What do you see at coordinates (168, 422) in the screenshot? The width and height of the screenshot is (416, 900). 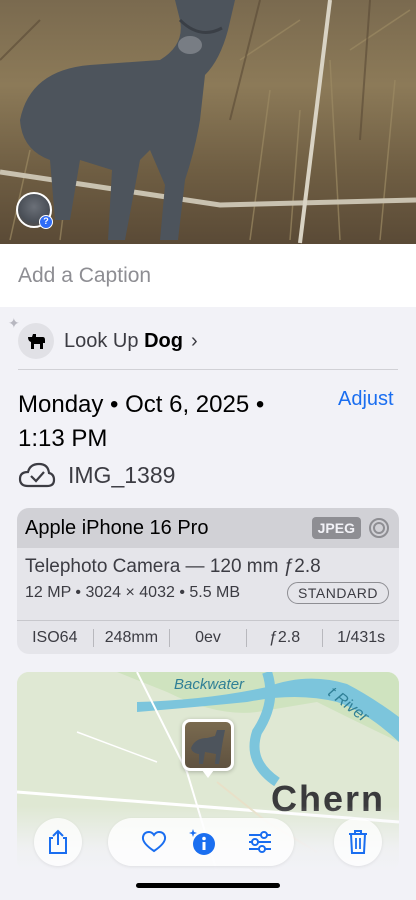 I see `photo-date: Monday • Oct 6, 2025 • 1:13 PM` at bounding box center [168, 422].